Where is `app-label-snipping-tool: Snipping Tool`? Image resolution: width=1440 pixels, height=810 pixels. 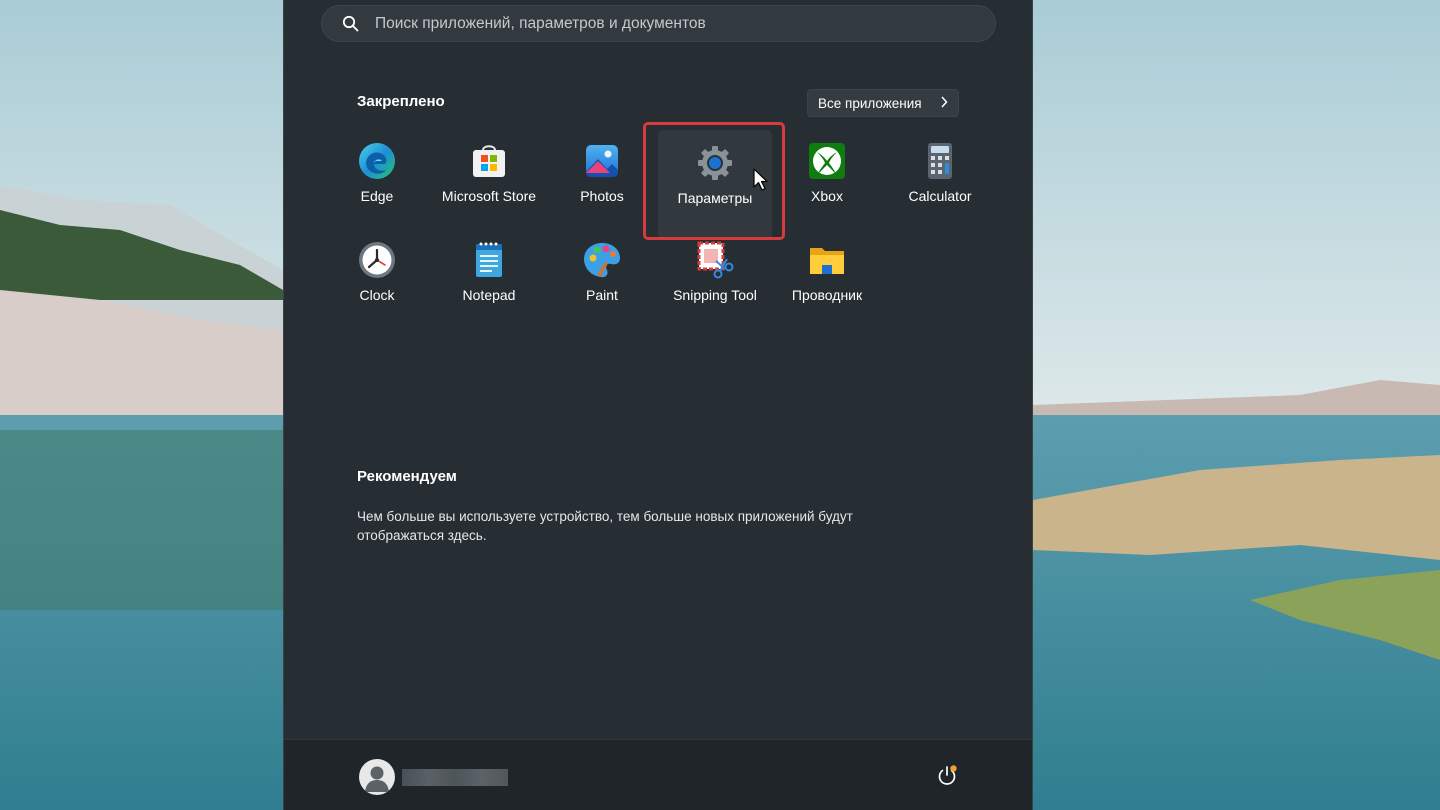 app-label-snipping-tool: Snipping Tool is located at coordinates (715, 295).